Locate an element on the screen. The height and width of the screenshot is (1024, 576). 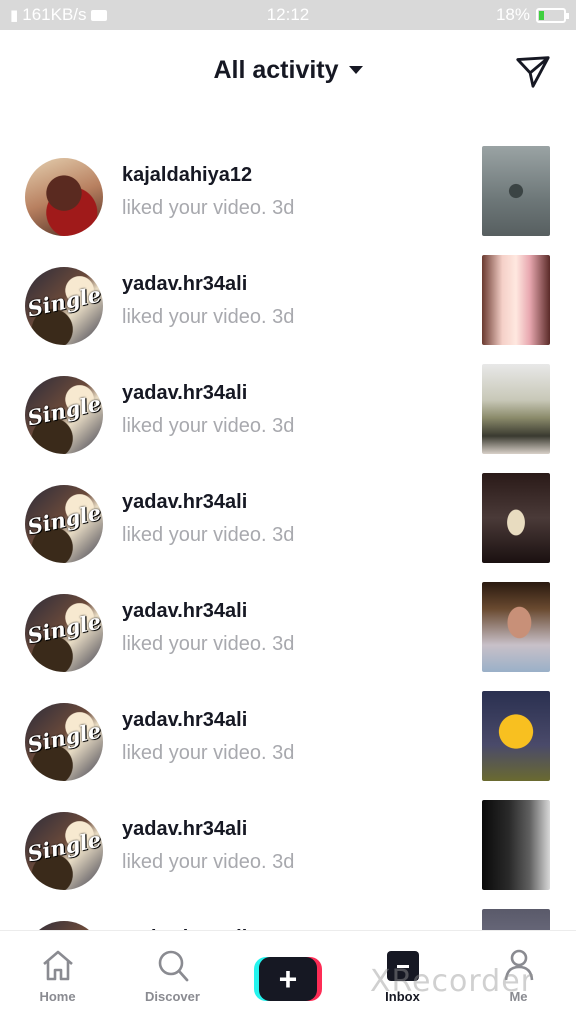
notification-row is located at coordinates (288, 116).